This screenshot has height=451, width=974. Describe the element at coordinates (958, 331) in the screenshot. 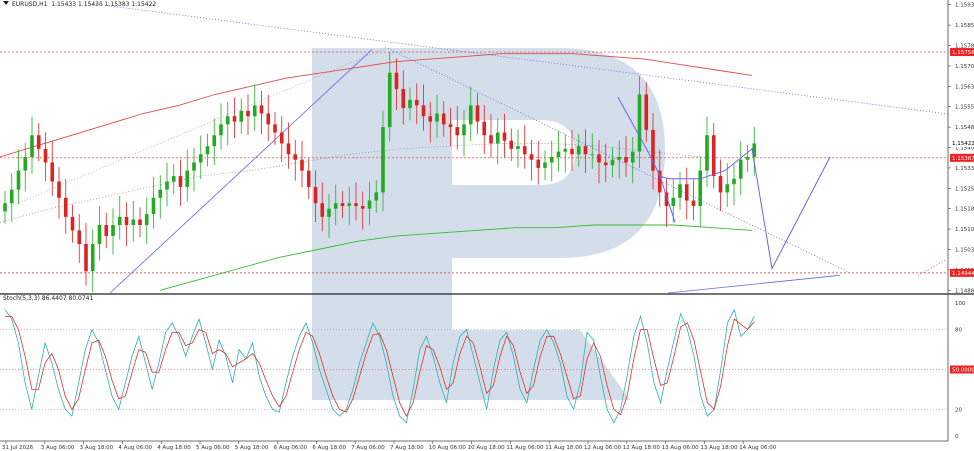

I see `stoch-tick-label: 80` at that location.